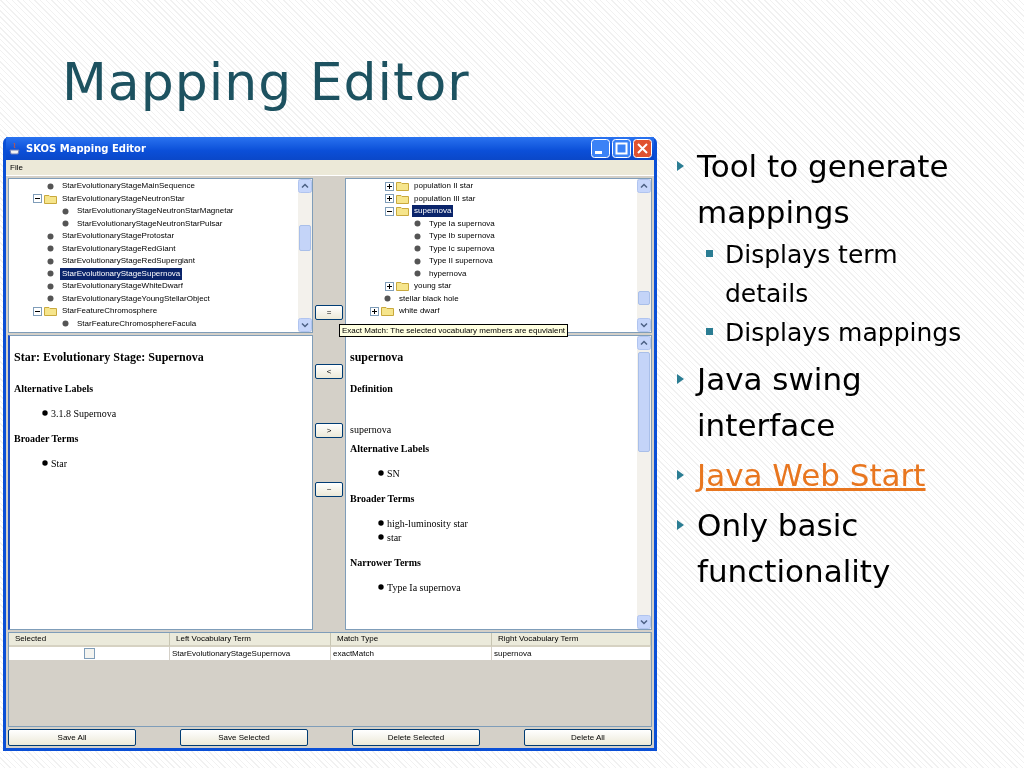 The image size is (1024, 768). I want to click on mapping-button: <, so click(329, 371).